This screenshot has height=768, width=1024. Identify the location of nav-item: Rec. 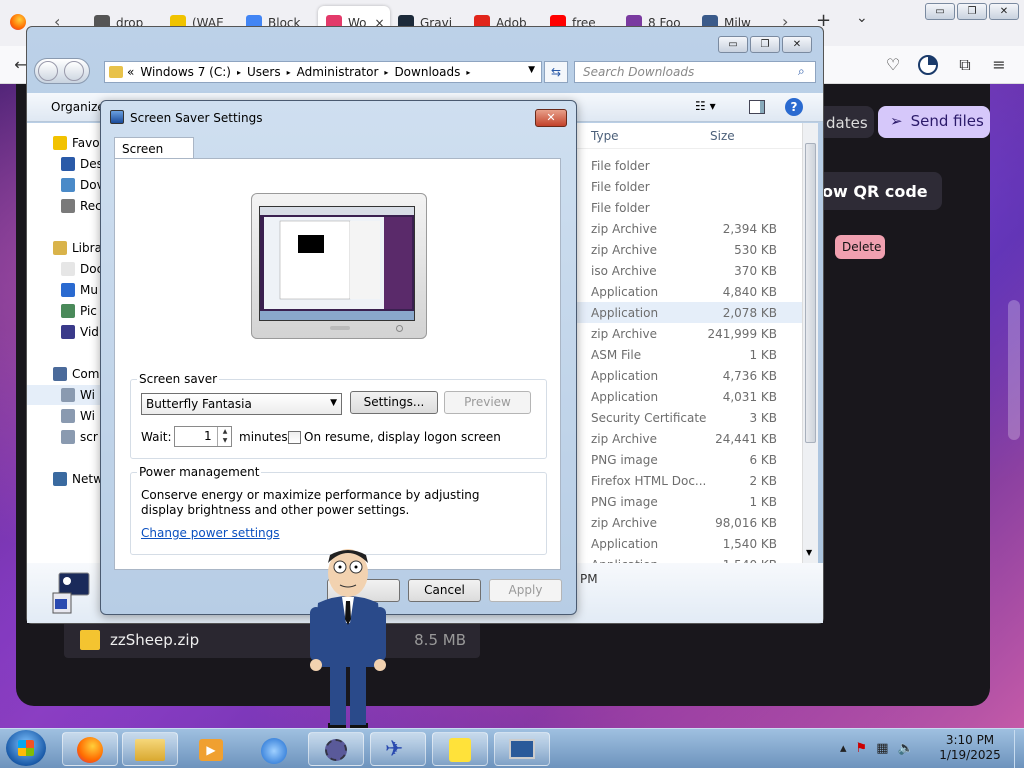
(81, 206).